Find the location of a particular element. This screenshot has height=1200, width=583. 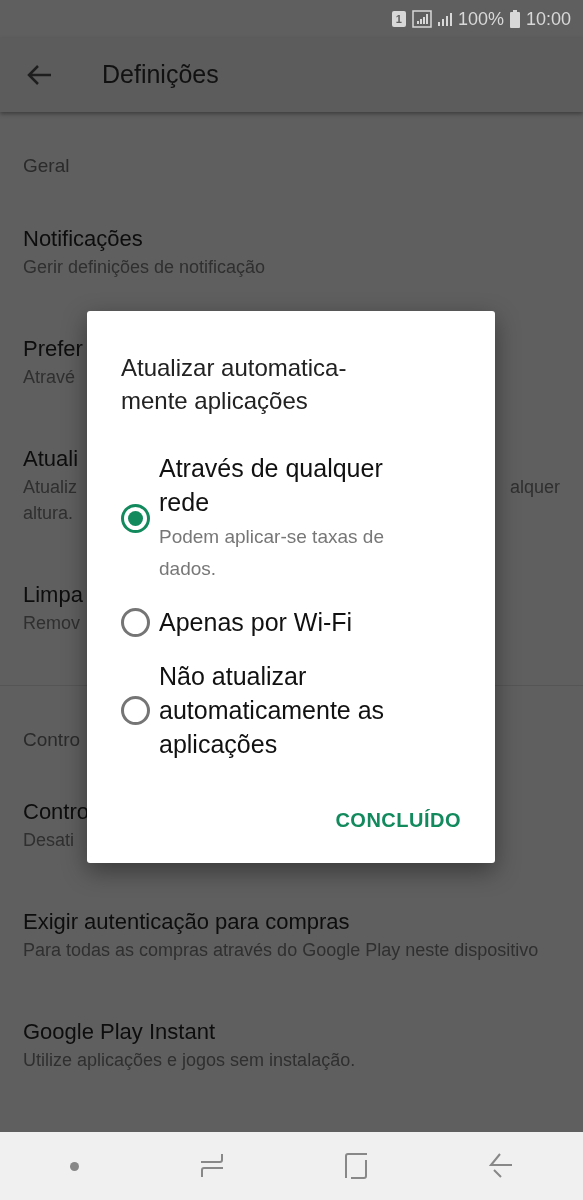

screen-title: Definições is located at coordinates (160, 75).